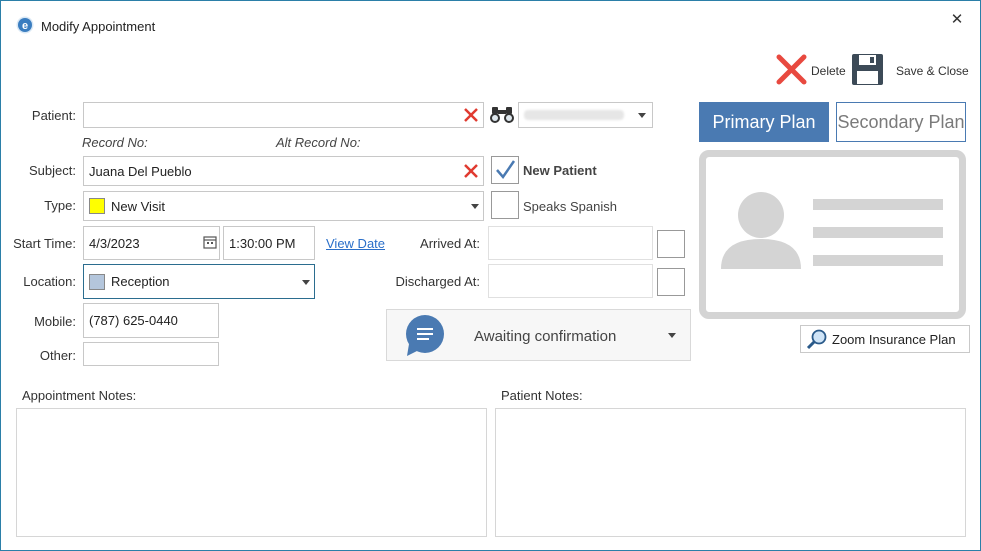 The height and width of the screenshot is (551, 981). I want to click on delete-icon, so click(791, 69).